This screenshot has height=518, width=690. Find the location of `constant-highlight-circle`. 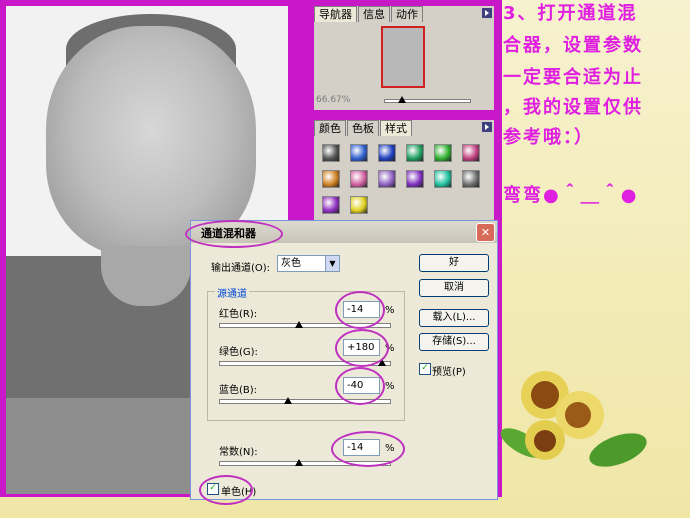

constant-highlight-circle is located at coordinates (368, 449).